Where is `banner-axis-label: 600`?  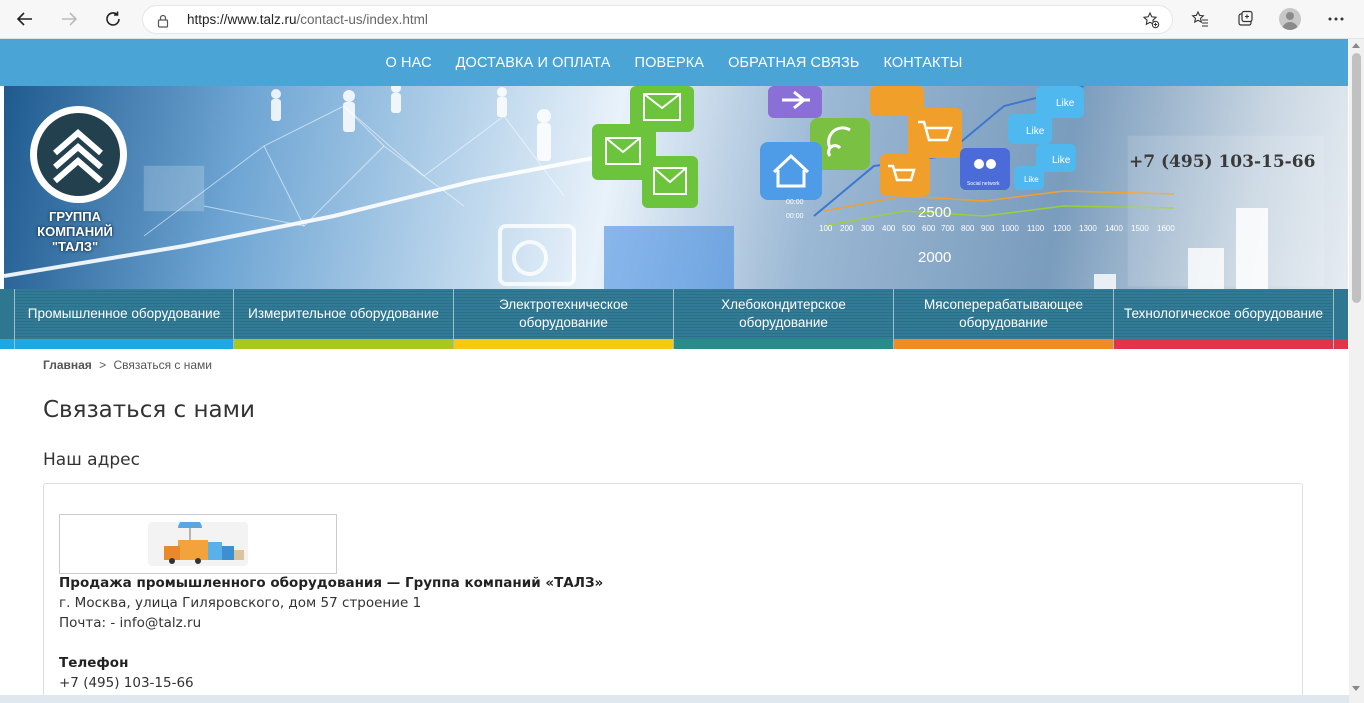
banner-axis-label: 600 is located at coordinates (929, 228).